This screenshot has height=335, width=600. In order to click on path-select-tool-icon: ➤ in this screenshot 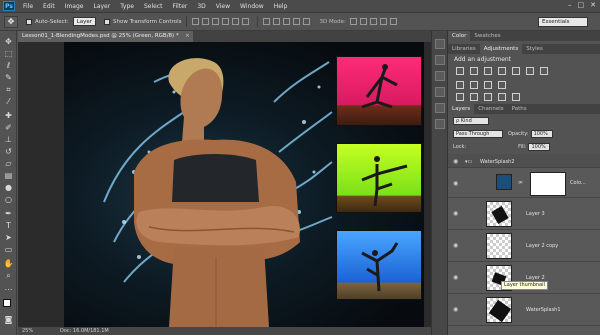, I will do `click(8, 237)`.